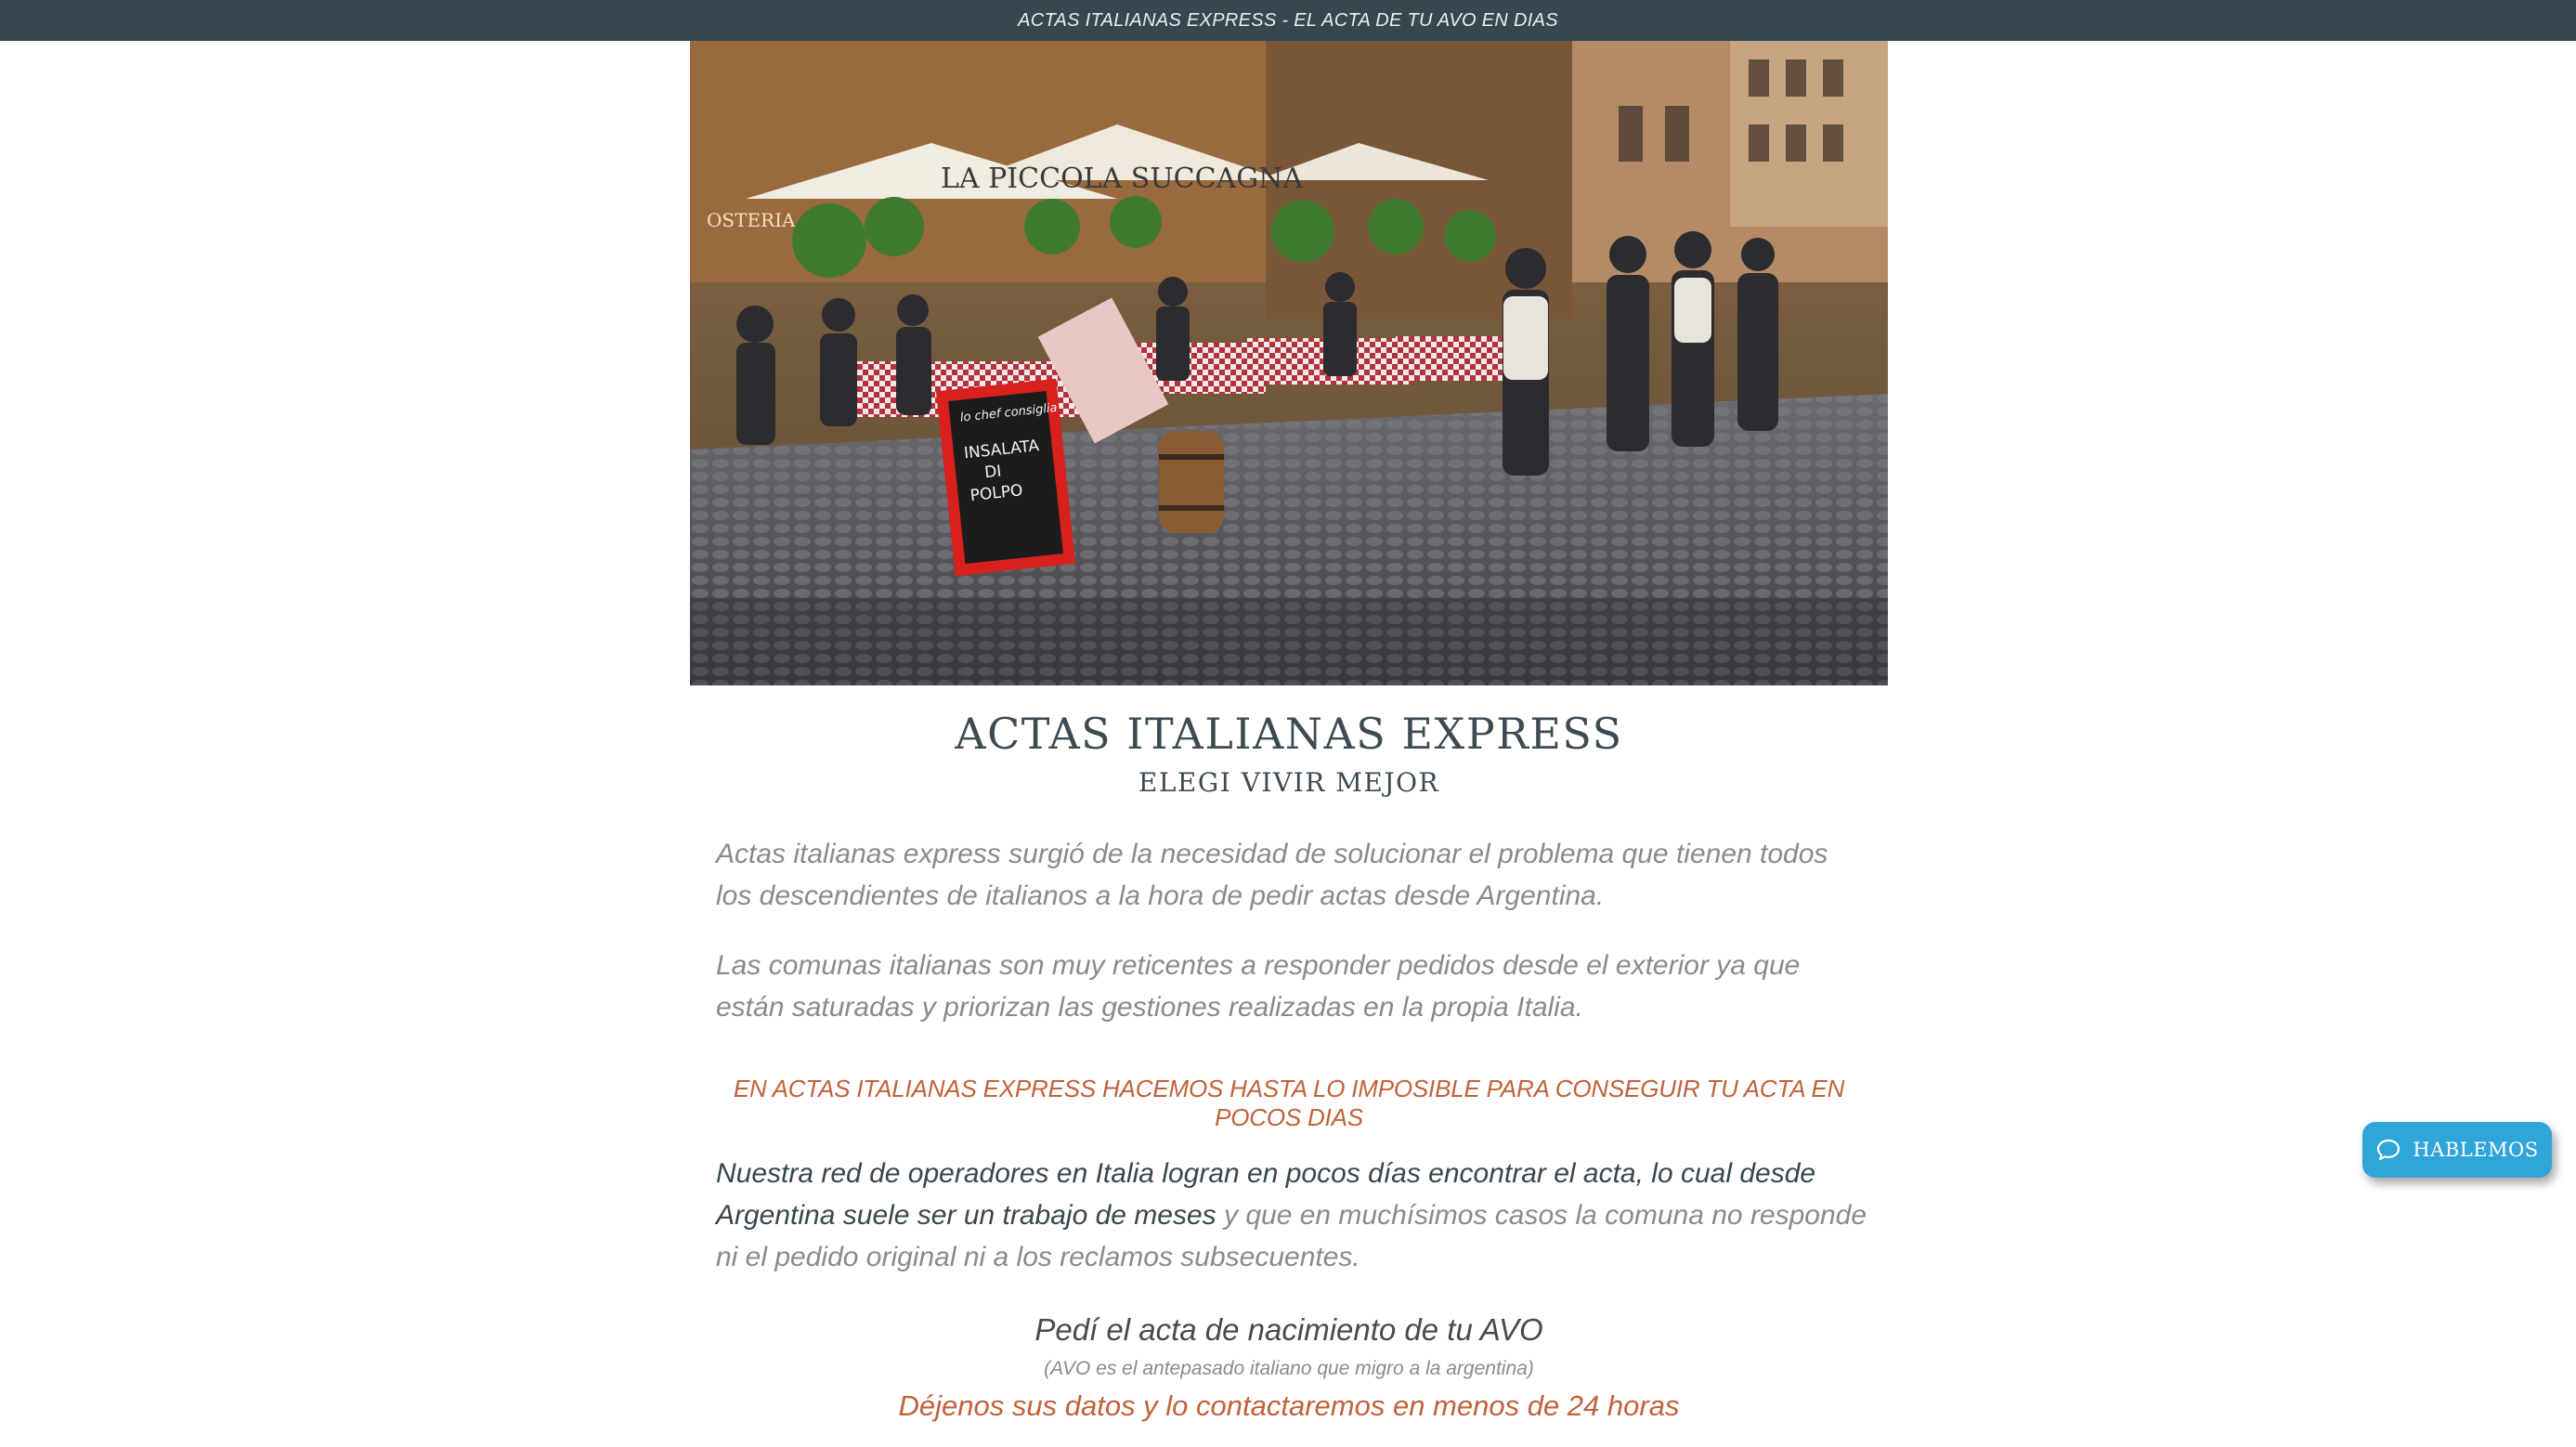 The image size is (2576, 1447). What do you see at coordinates (2476, 1150) in the screenshot?
I see `chat-button-label: HABLEMOS` at bounding box center [2476, 1150].